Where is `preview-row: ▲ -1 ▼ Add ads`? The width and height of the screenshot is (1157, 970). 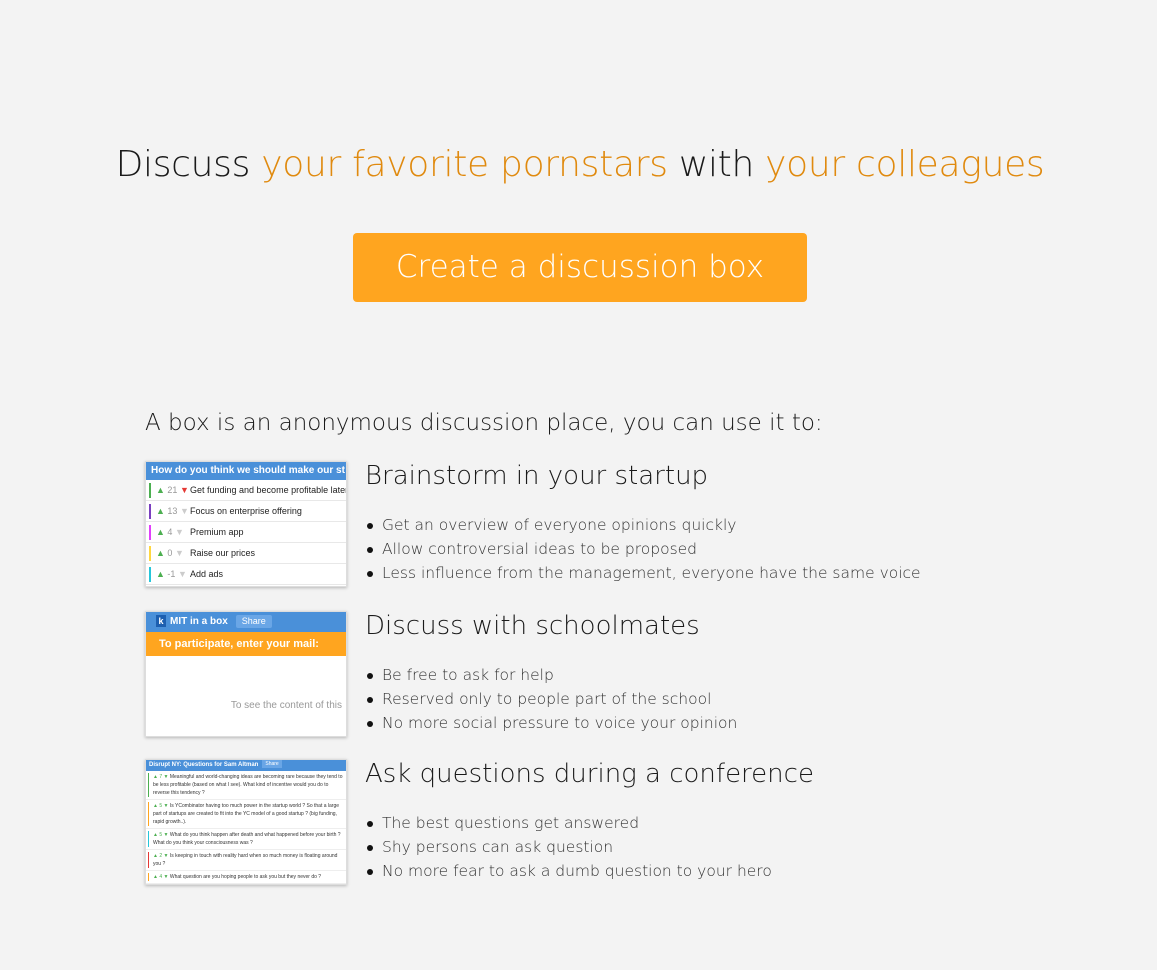
preview-row: ▲ -1 ▼ Add ads is located at coordinates (246, 574).